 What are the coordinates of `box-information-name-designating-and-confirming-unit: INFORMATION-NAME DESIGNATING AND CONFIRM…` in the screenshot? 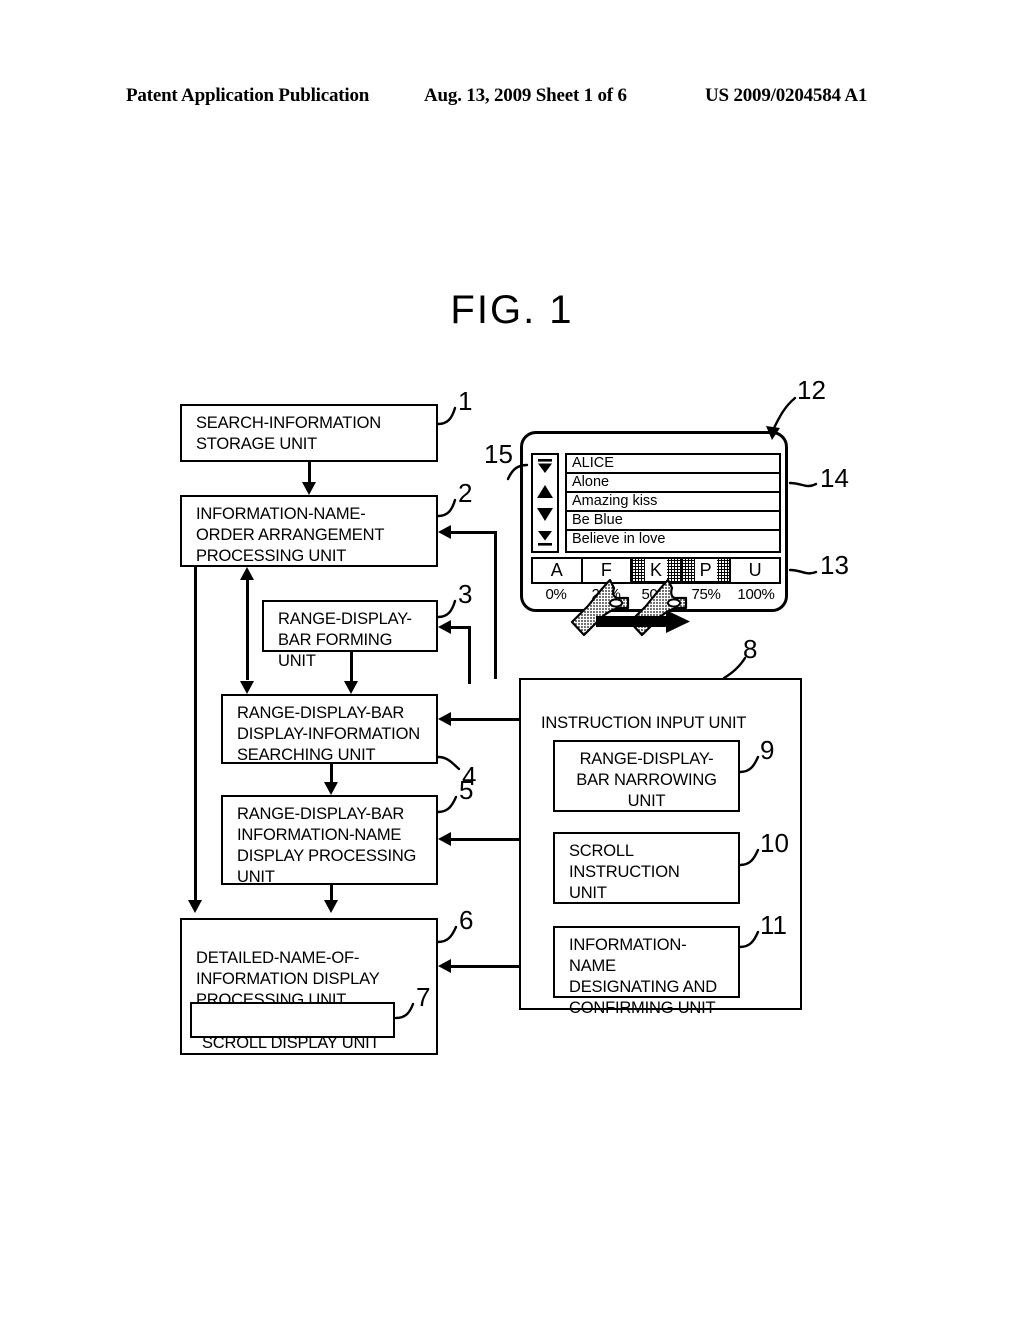 It's located at (646, 971).